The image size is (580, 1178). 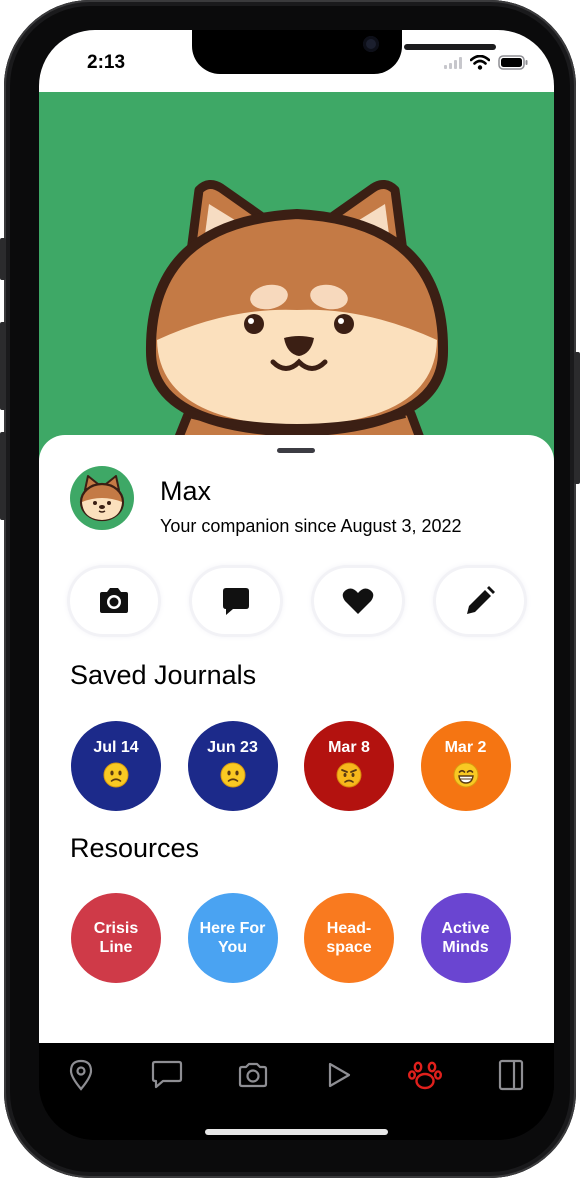 I want to click on resource-label: You, so click(x=232, y=947).